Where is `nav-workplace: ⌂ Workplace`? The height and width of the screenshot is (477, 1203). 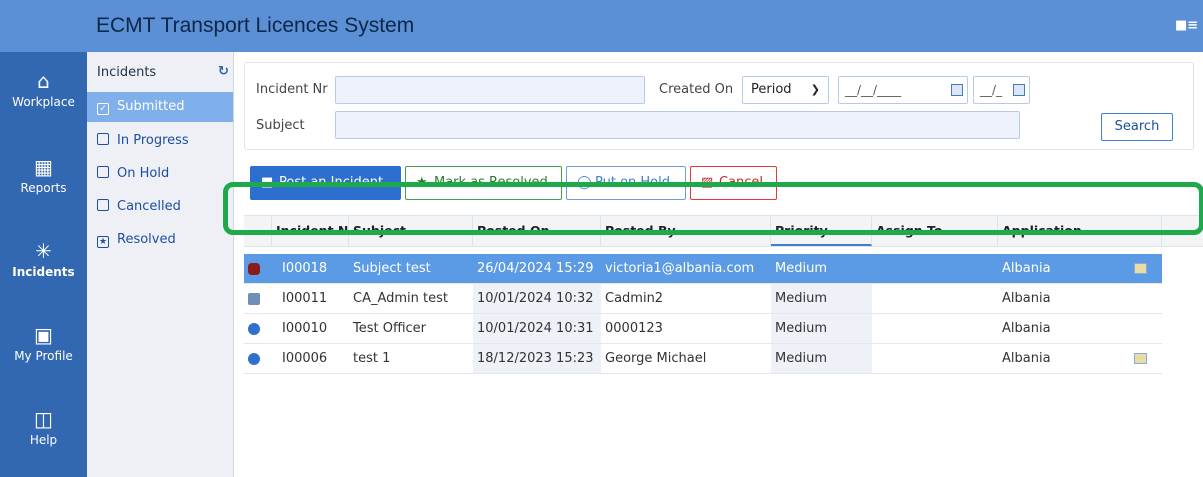 nav-workplace: ⌂ Workplace is located at coordinates (43, 89).